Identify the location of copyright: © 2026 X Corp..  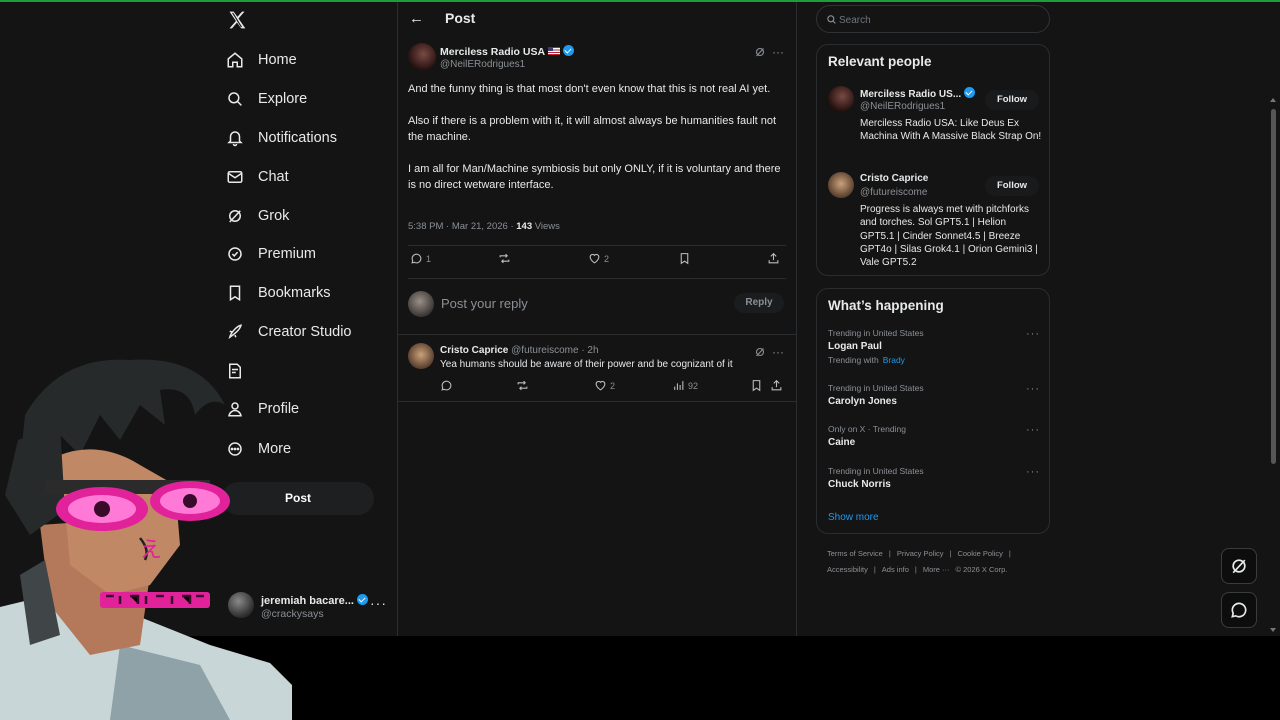
(981, 569).